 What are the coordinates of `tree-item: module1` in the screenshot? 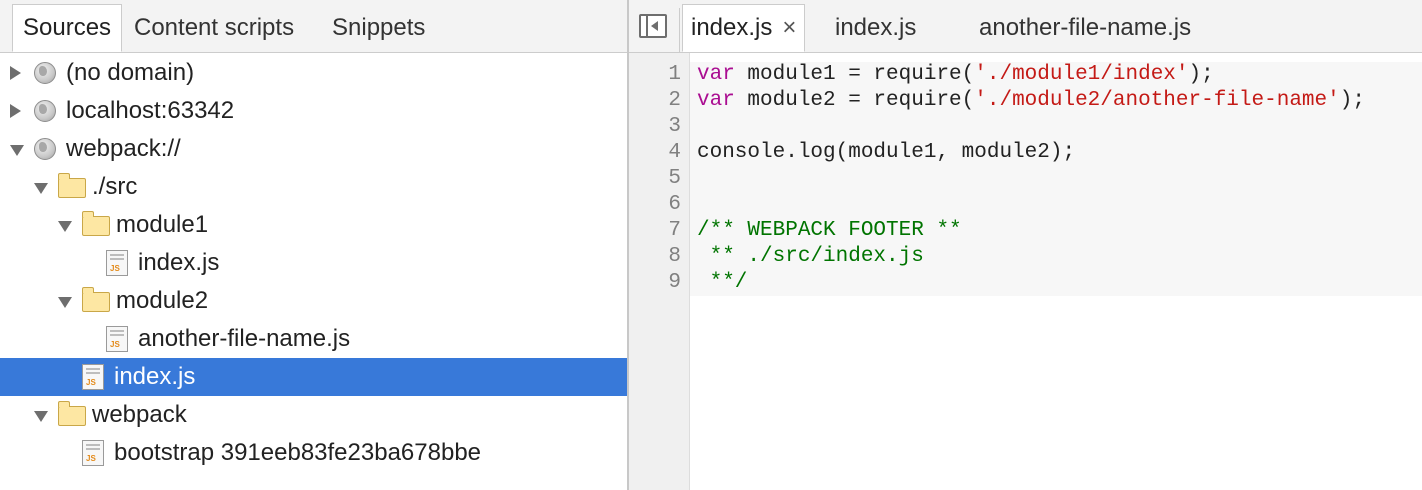 It's located at (313, 225).